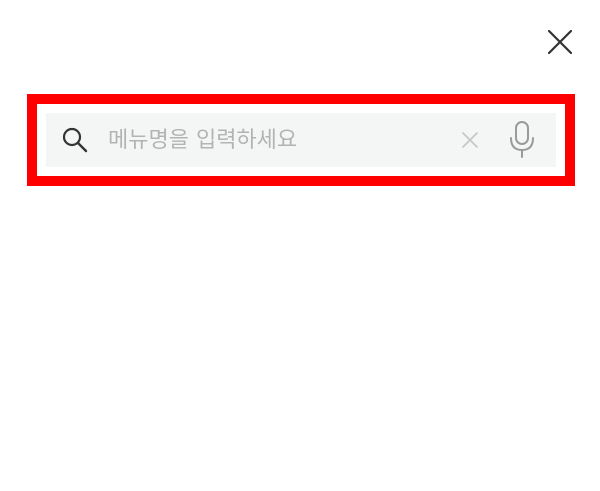 The image size is (600, 491). I want to click on microphone-icon, so click(522, 139).